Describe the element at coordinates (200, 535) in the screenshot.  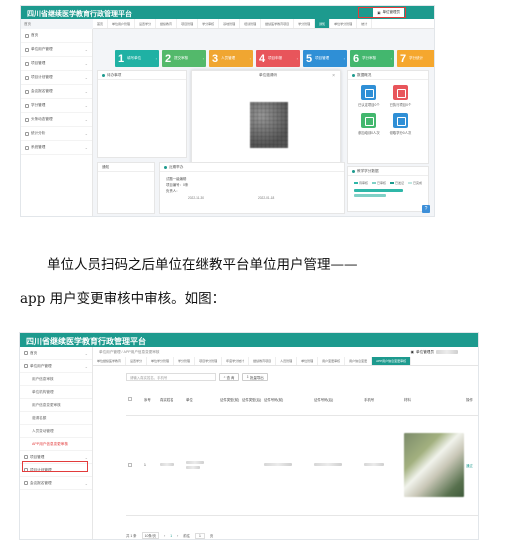
I see `goto-page-input: 1` at that location.